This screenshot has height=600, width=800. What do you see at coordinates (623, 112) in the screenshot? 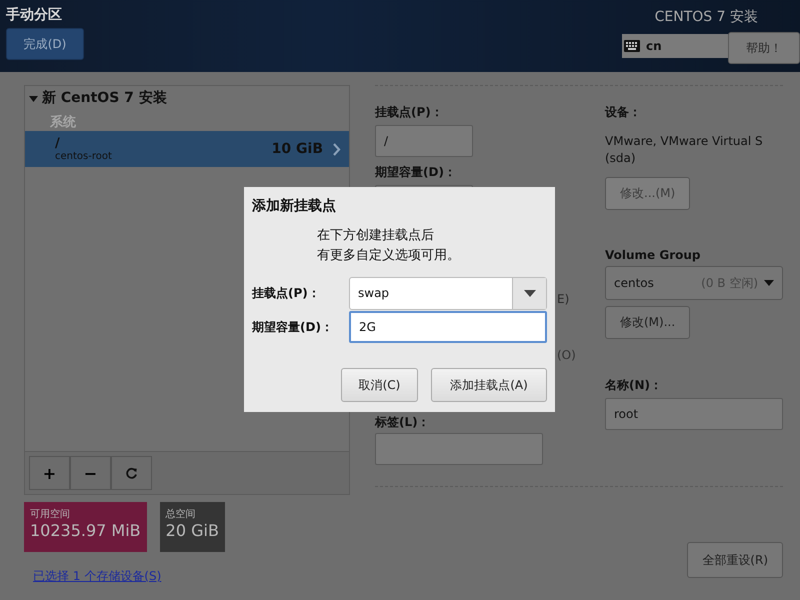
I see `field-label: 设备：` at bounding box center [623, 112].